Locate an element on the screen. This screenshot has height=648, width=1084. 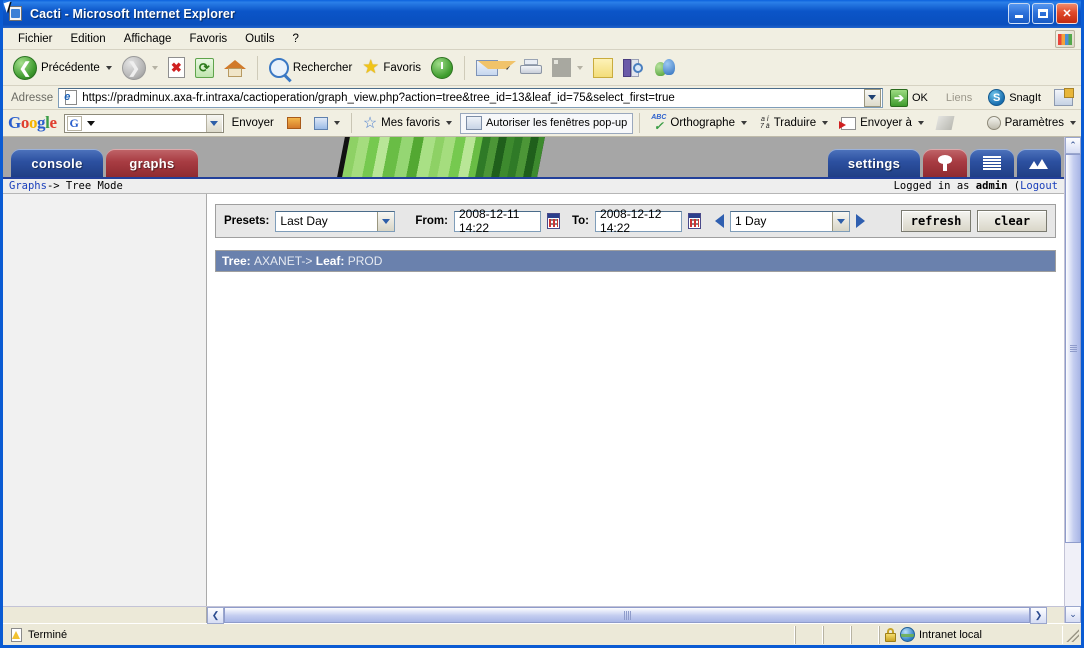
to-input: 2008-12-12 14:22 is located at coordinates (638, 221).